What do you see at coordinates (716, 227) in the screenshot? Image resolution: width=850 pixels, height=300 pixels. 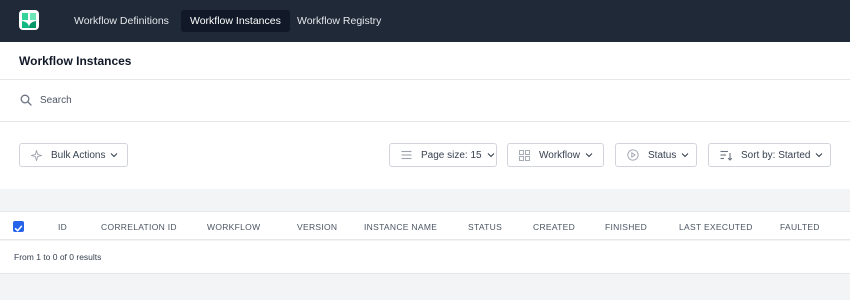 I see `column-header-last-executed: LAST EXECUTED` at bounding box center [716, 227].